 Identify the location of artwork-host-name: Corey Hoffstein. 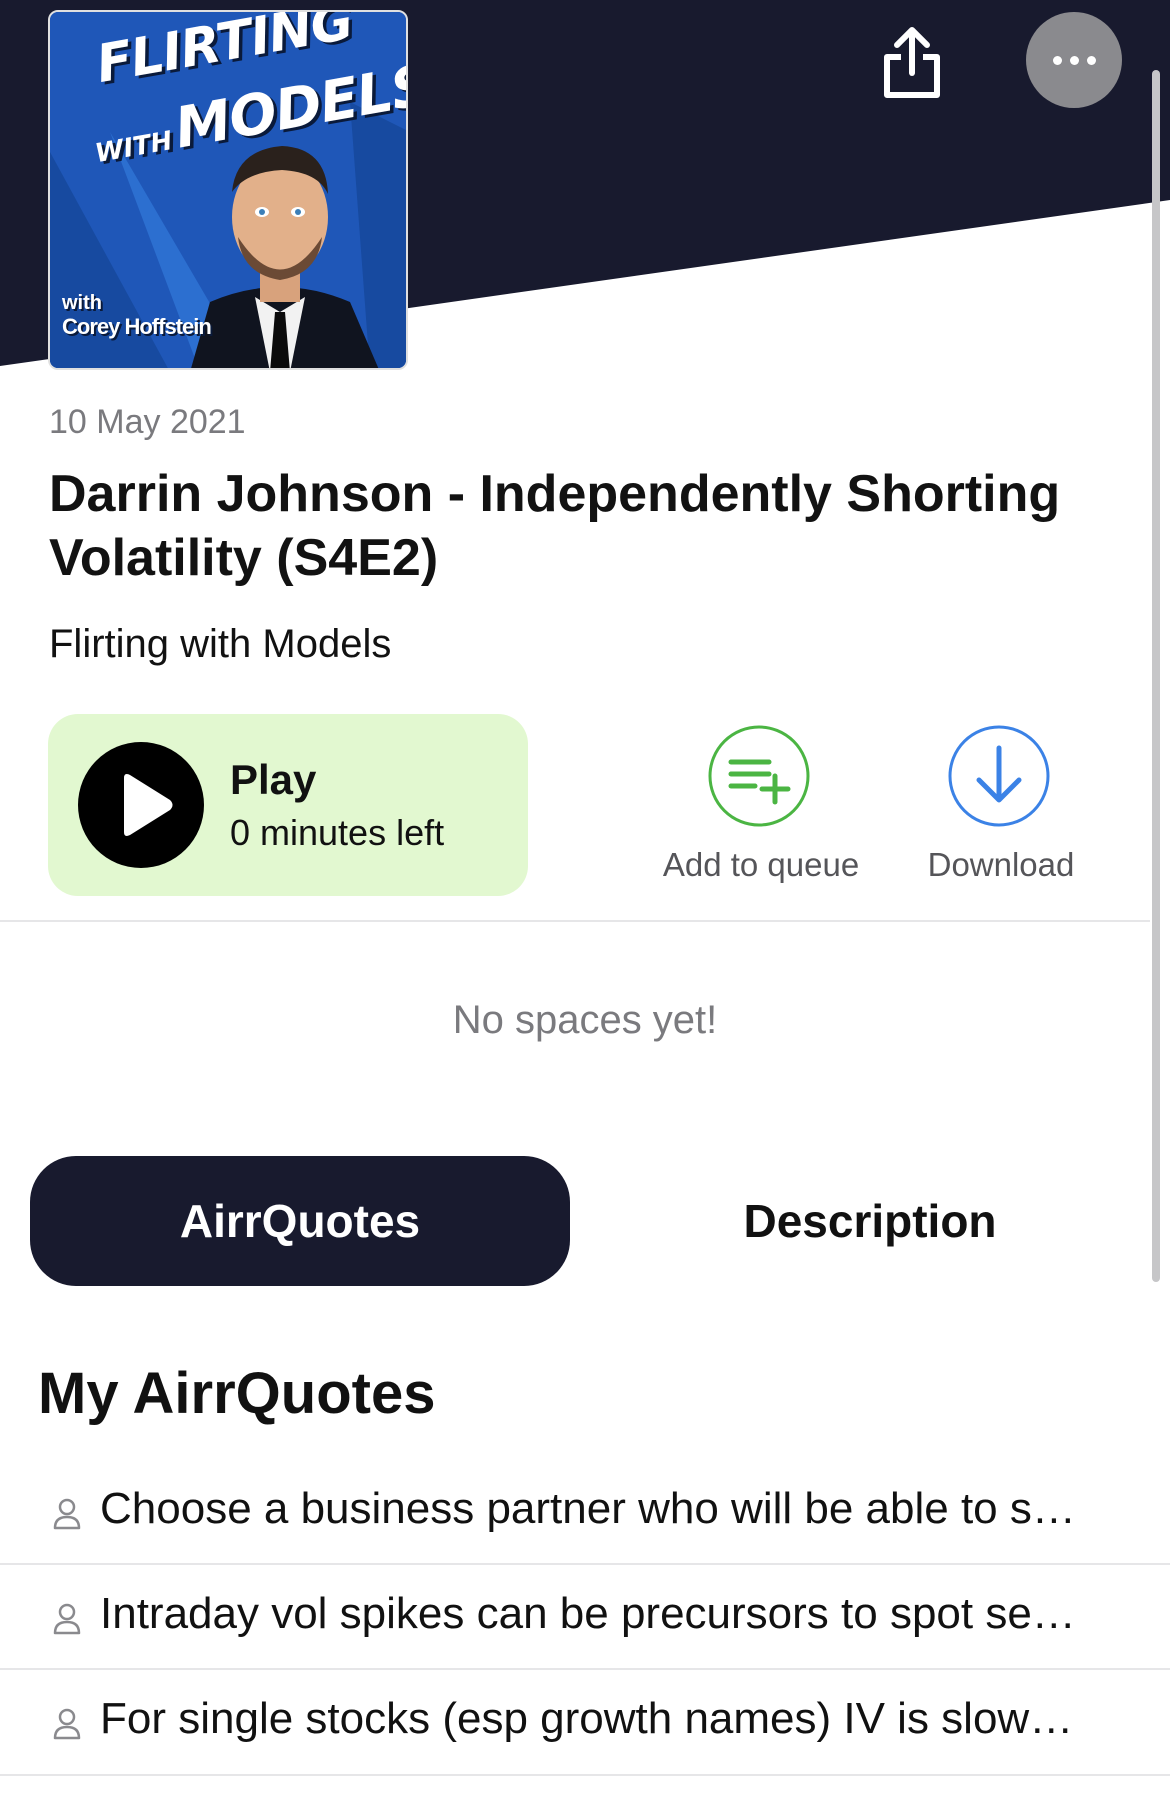
(137, 326).